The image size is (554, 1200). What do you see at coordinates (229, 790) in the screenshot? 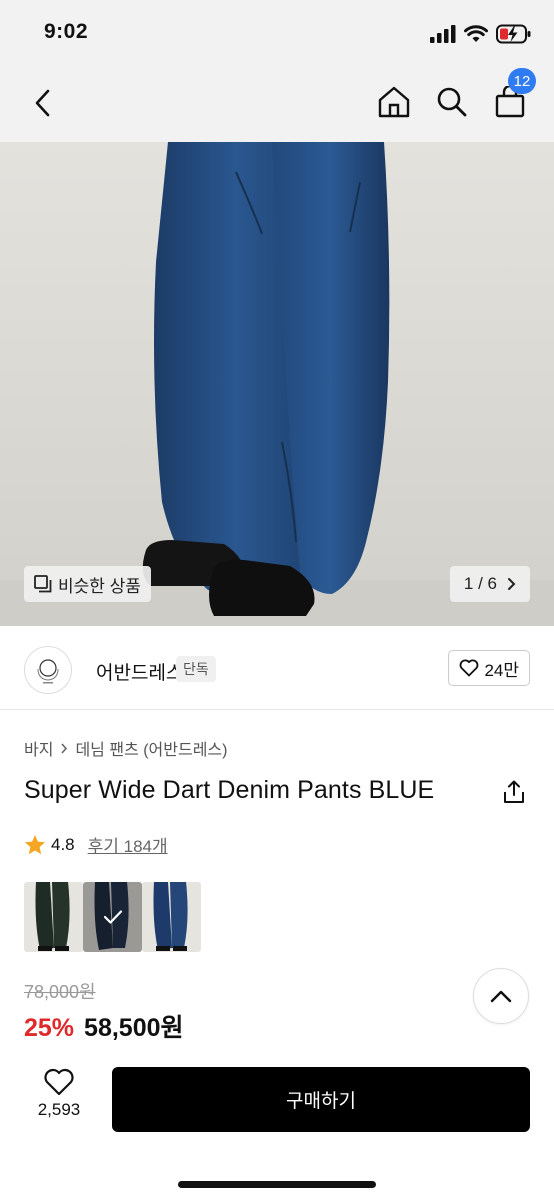
I see `product-title: Super Wide Dart Denim Pants BLUE` at bounding box center [229, 790].